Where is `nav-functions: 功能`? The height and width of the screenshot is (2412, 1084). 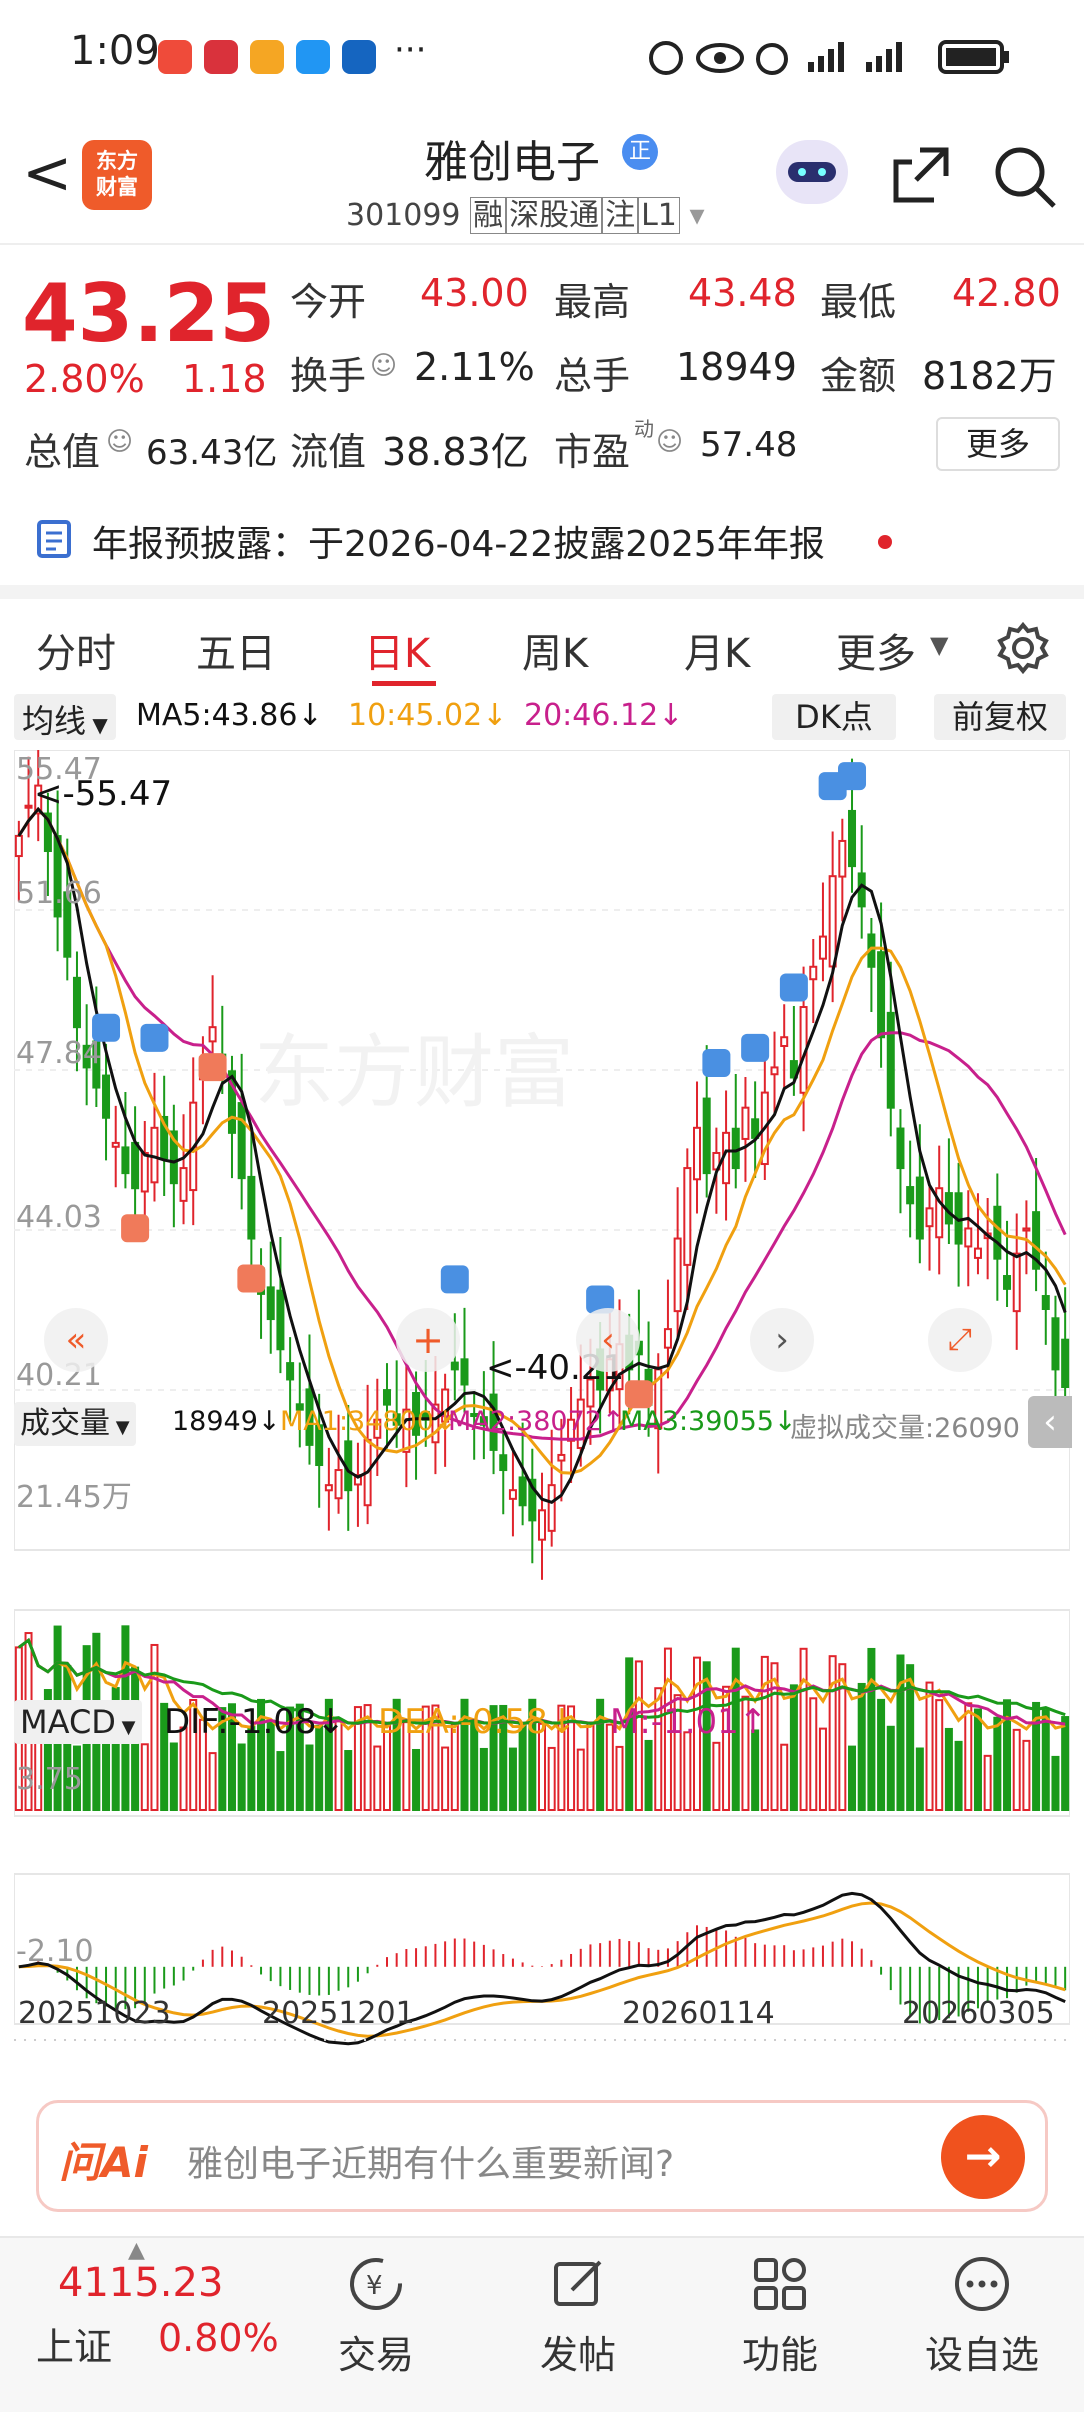 nav-functions: 功能 is located at coordinates (780, 2316).